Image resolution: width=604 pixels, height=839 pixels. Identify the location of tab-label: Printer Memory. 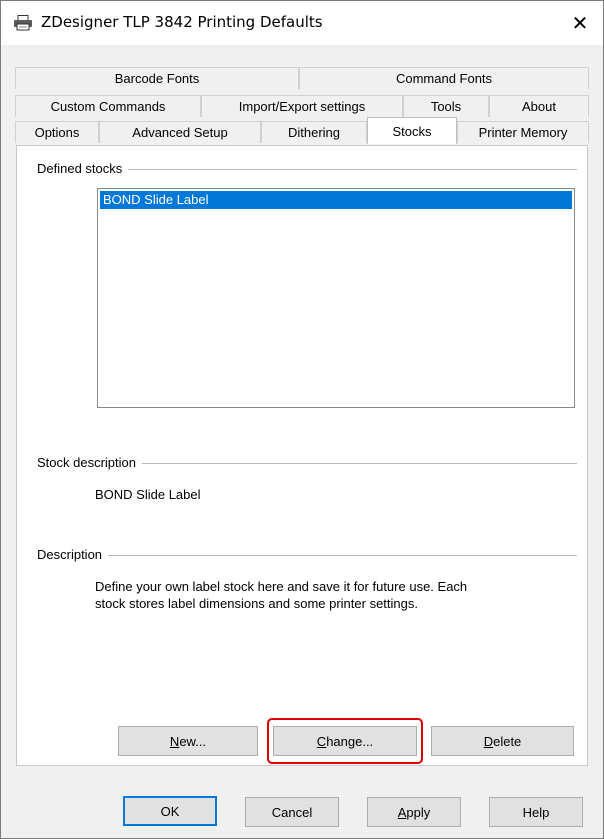
(523, 132).